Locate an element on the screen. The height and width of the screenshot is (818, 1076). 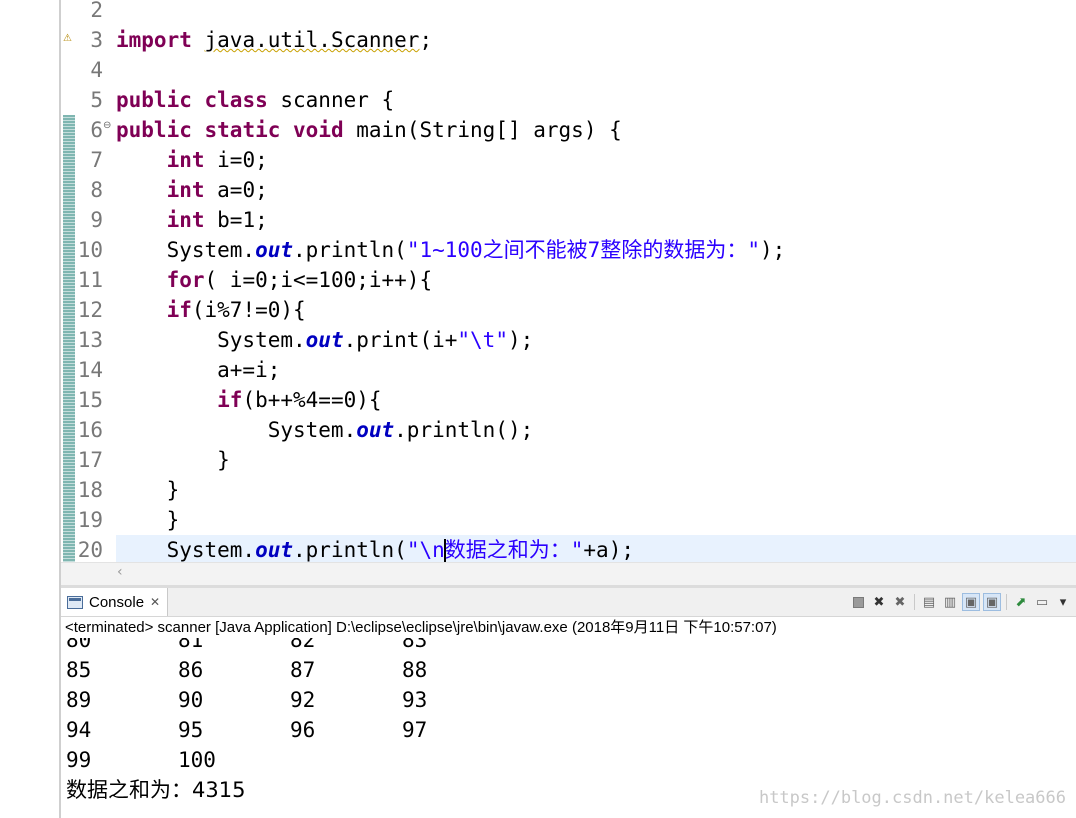
code-text: System.out.println(); is located at coordinates (596, 430).